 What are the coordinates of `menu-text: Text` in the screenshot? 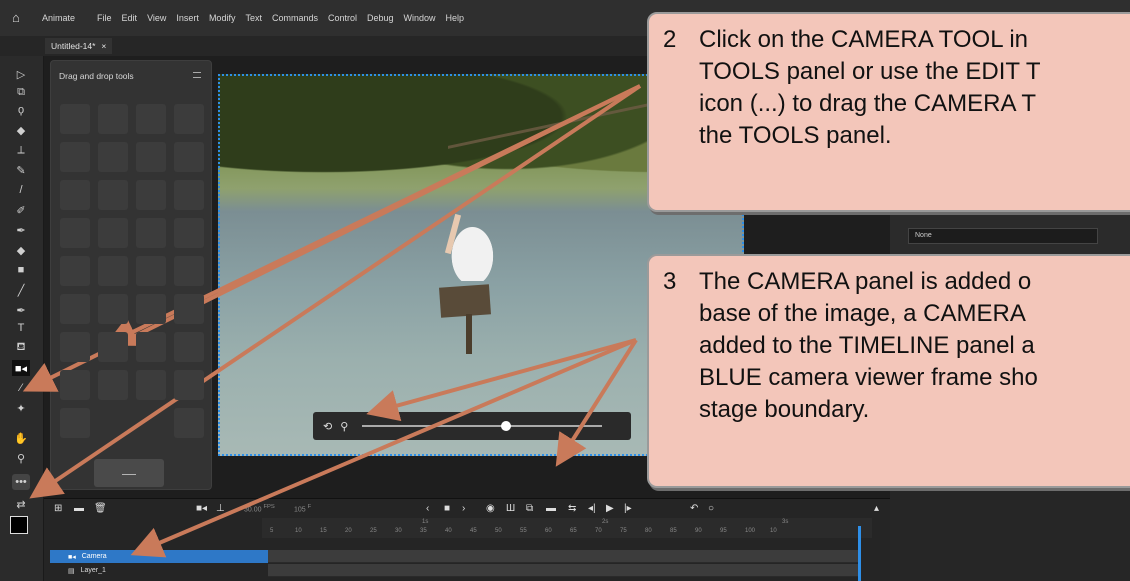 It's located at (253, 18).